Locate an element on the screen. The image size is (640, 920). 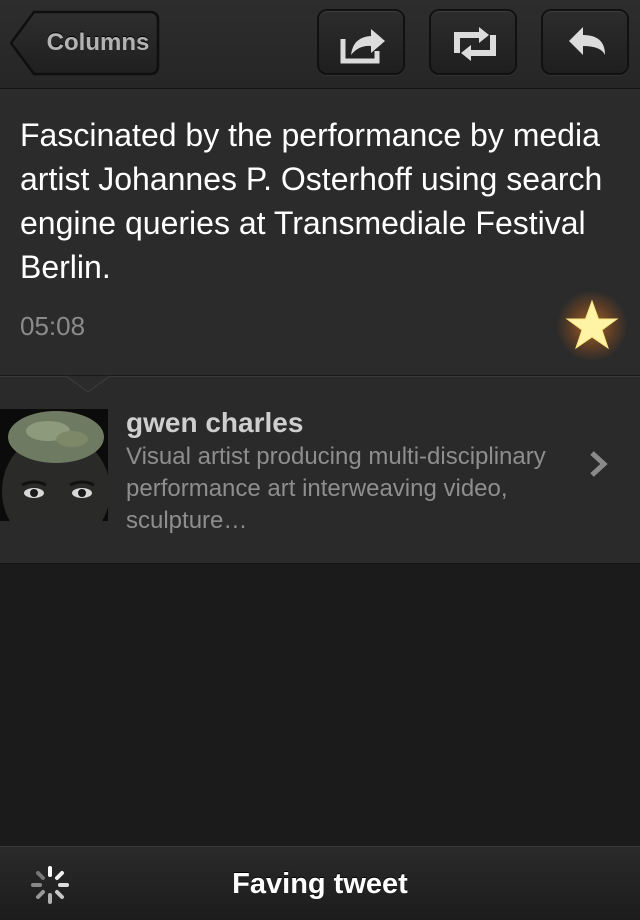
share-icon is located at coordinates (362, 46).